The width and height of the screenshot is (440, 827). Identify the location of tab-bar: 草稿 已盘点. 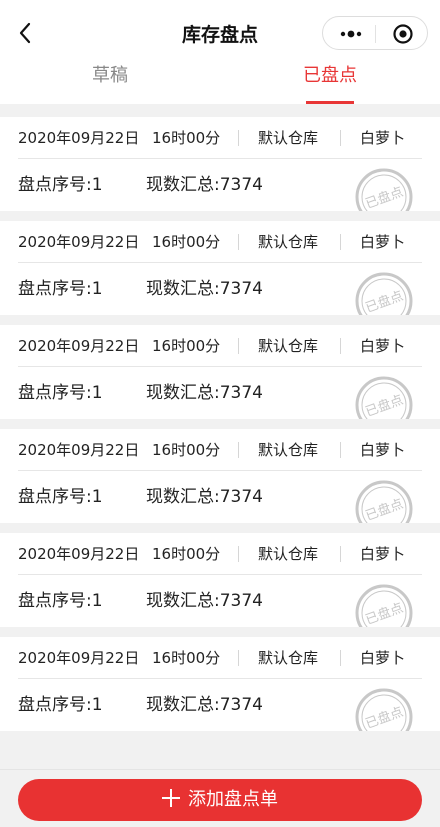
(220, 79).